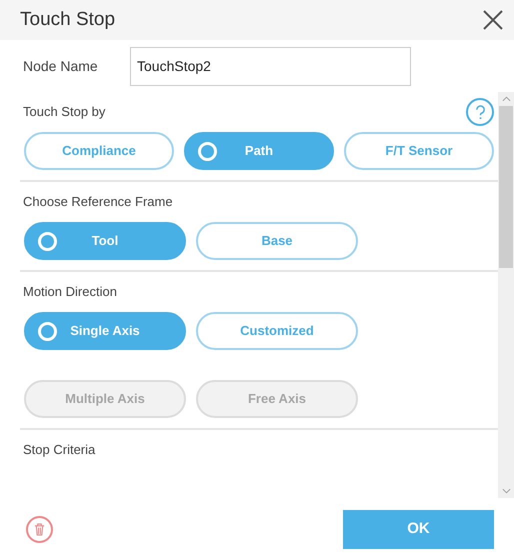 Image resolution: width=514 pixels, height=560 pixels. I want to click on section-label: Motion Direction, so click(69, 292).